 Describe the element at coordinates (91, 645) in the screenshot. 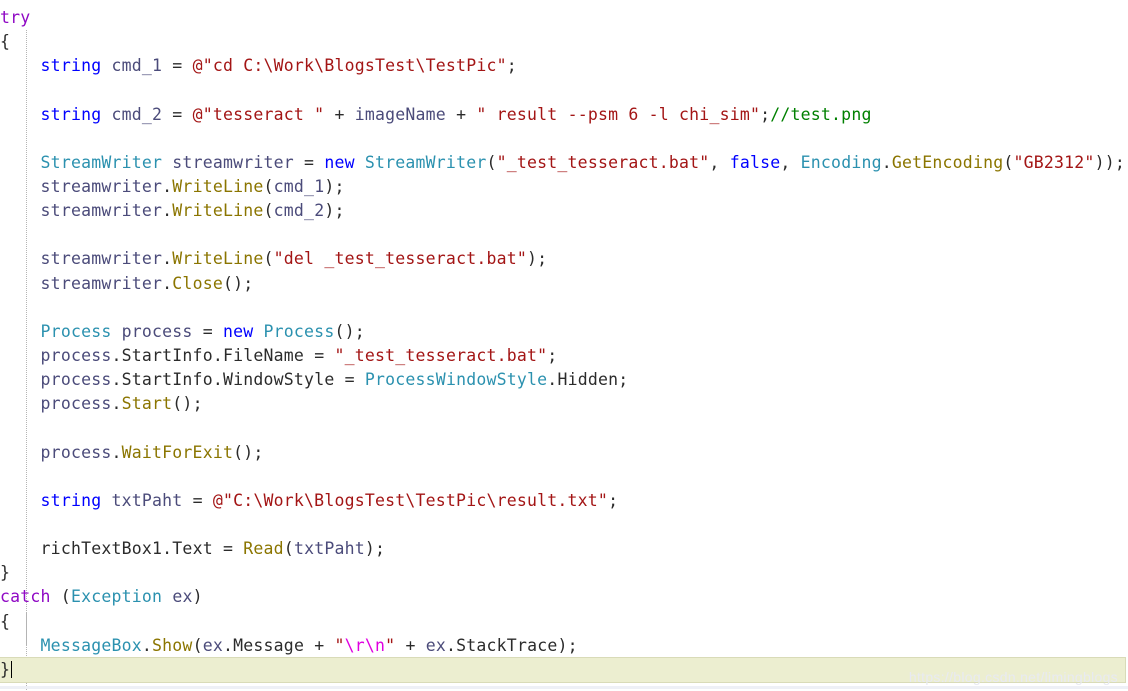

I see `code-token: MessageBox` at that location.